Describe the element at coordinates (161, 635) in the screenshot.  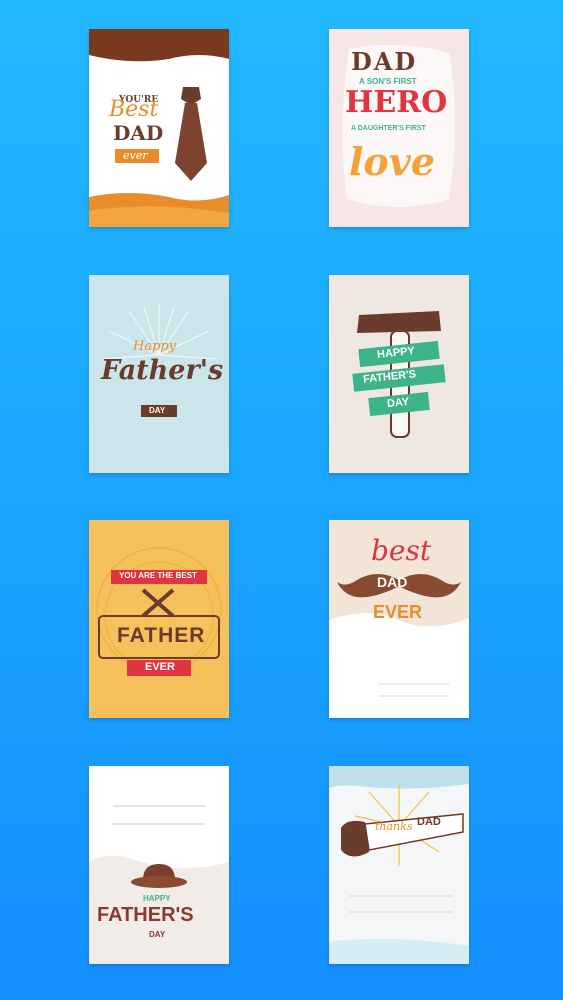
I see `card-5-line2: FATHER` at that location.